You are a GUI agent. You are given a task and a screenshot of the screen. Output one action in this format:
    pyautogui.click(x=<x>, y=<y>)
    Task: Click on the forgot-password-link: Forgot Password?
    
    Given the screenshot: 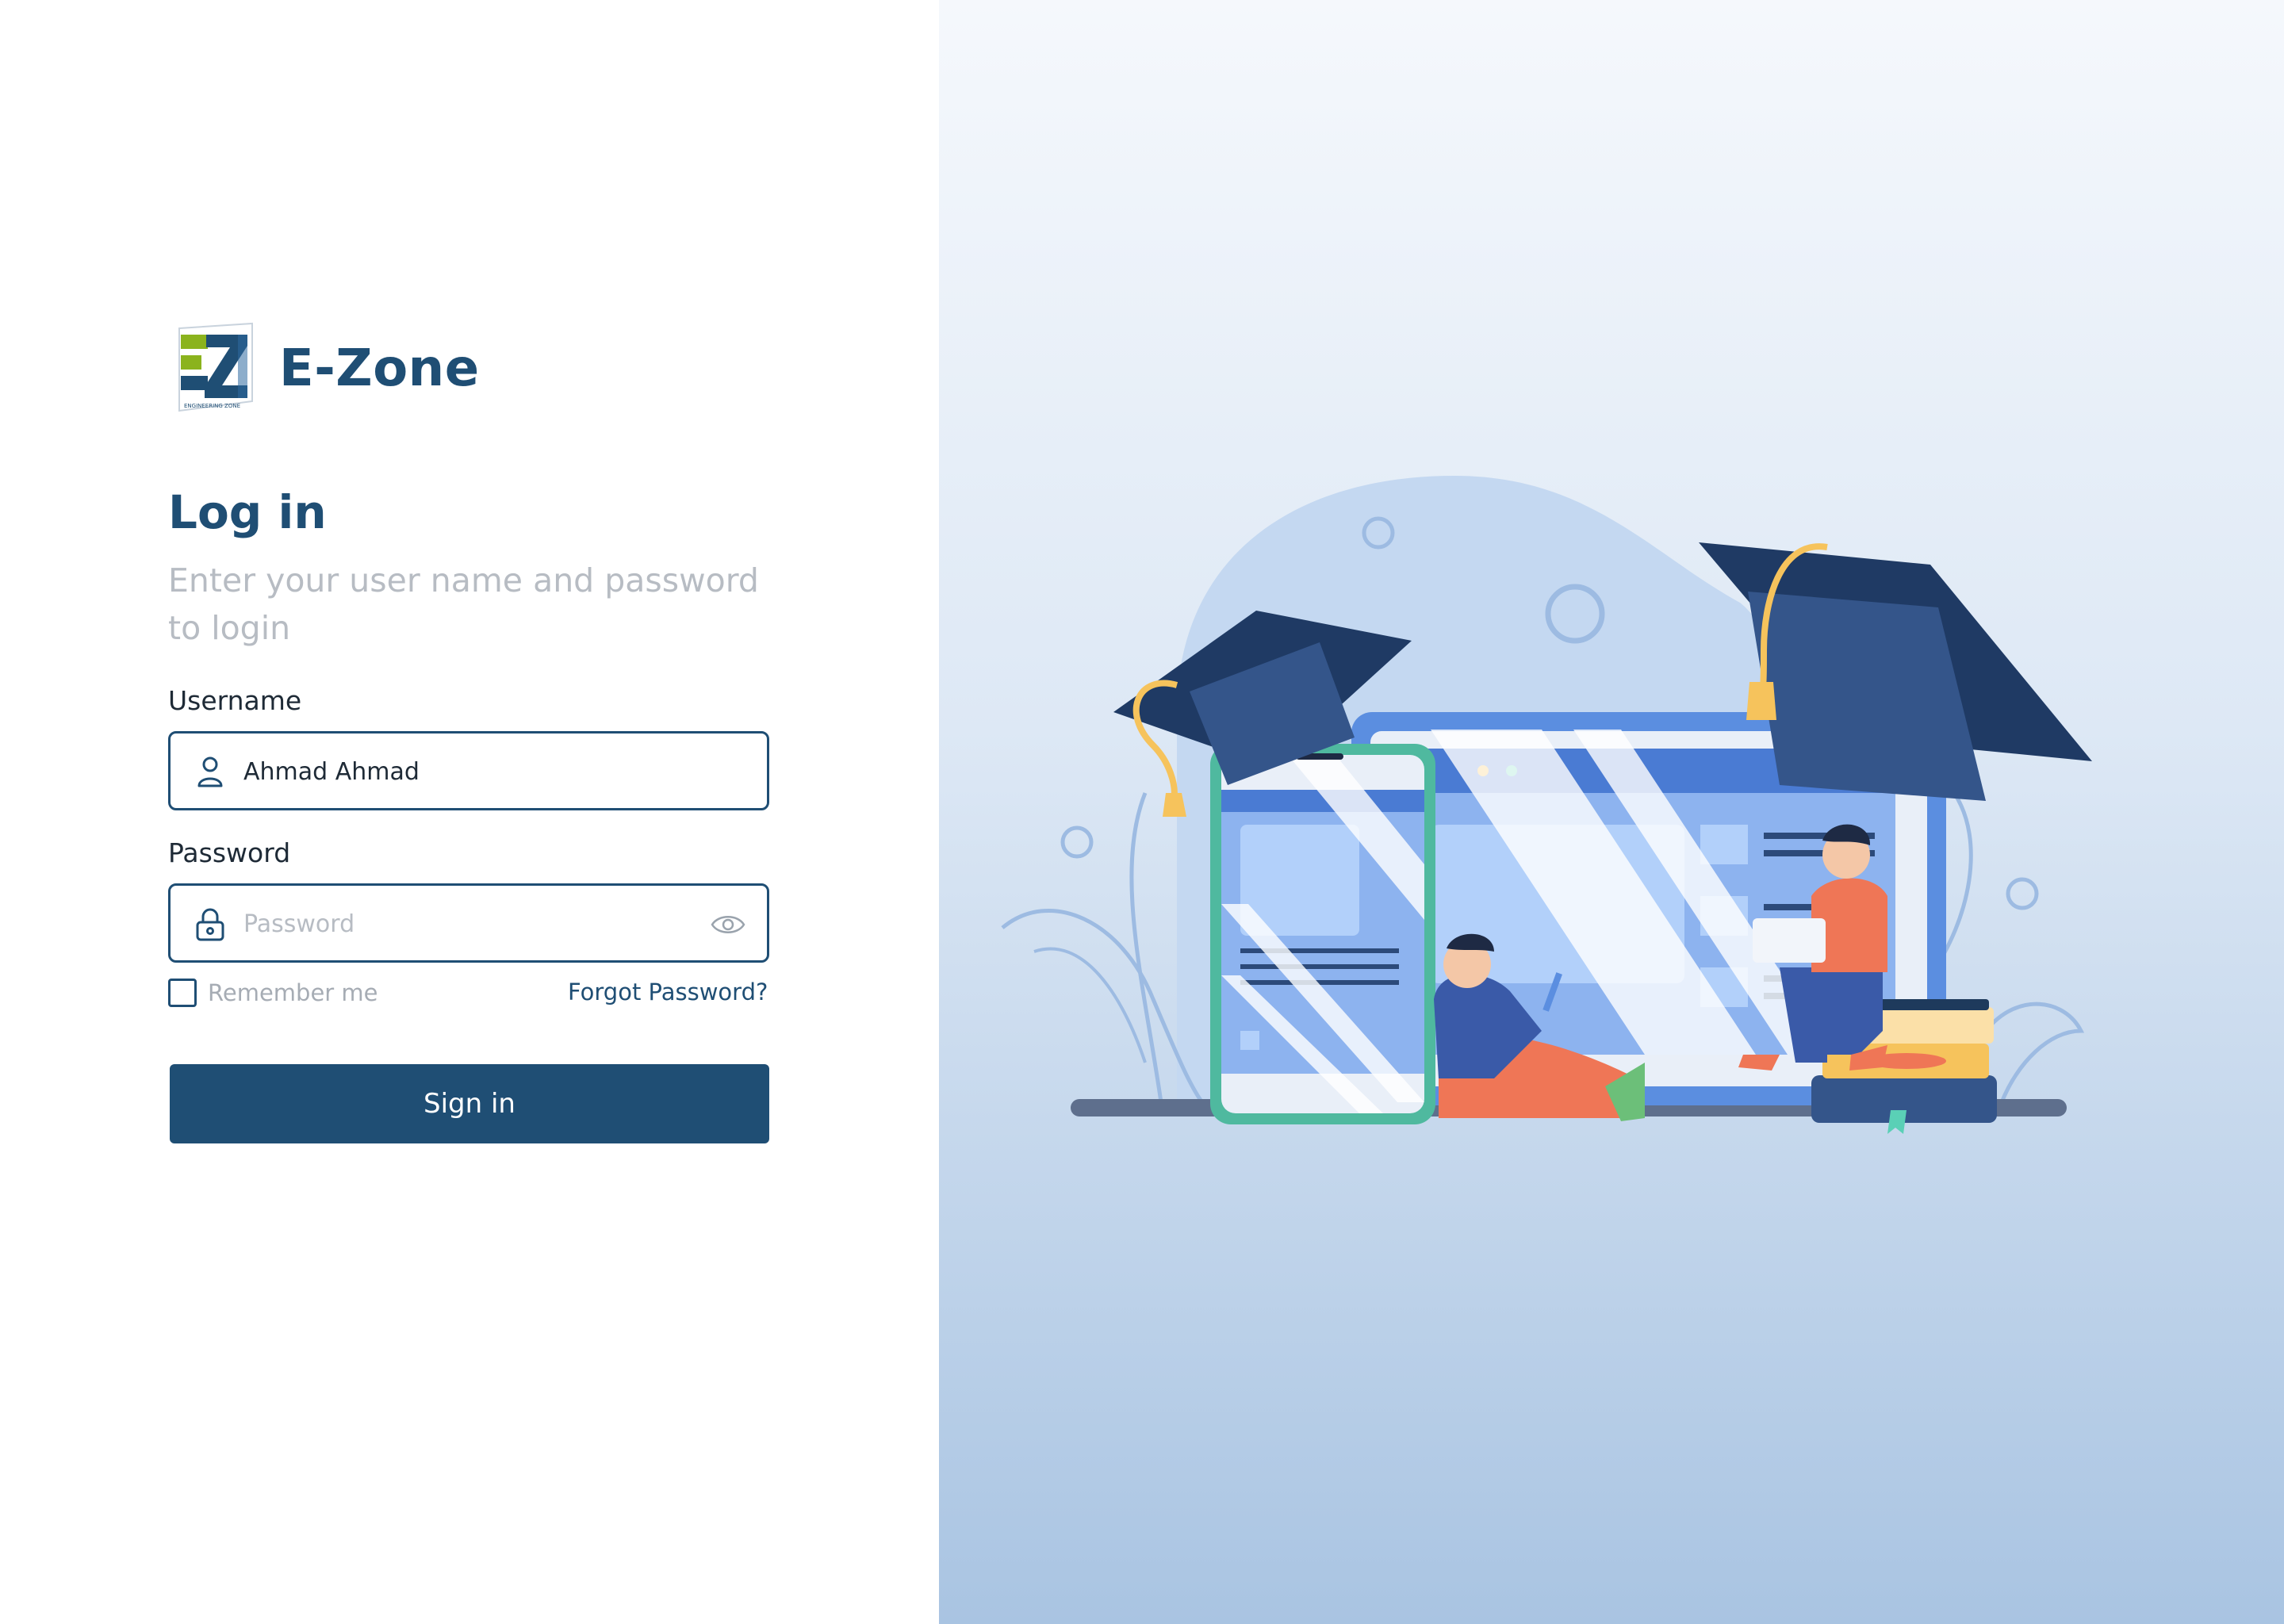 What is the action you would take?
    pyautogui.click(x=668, y=992)
    